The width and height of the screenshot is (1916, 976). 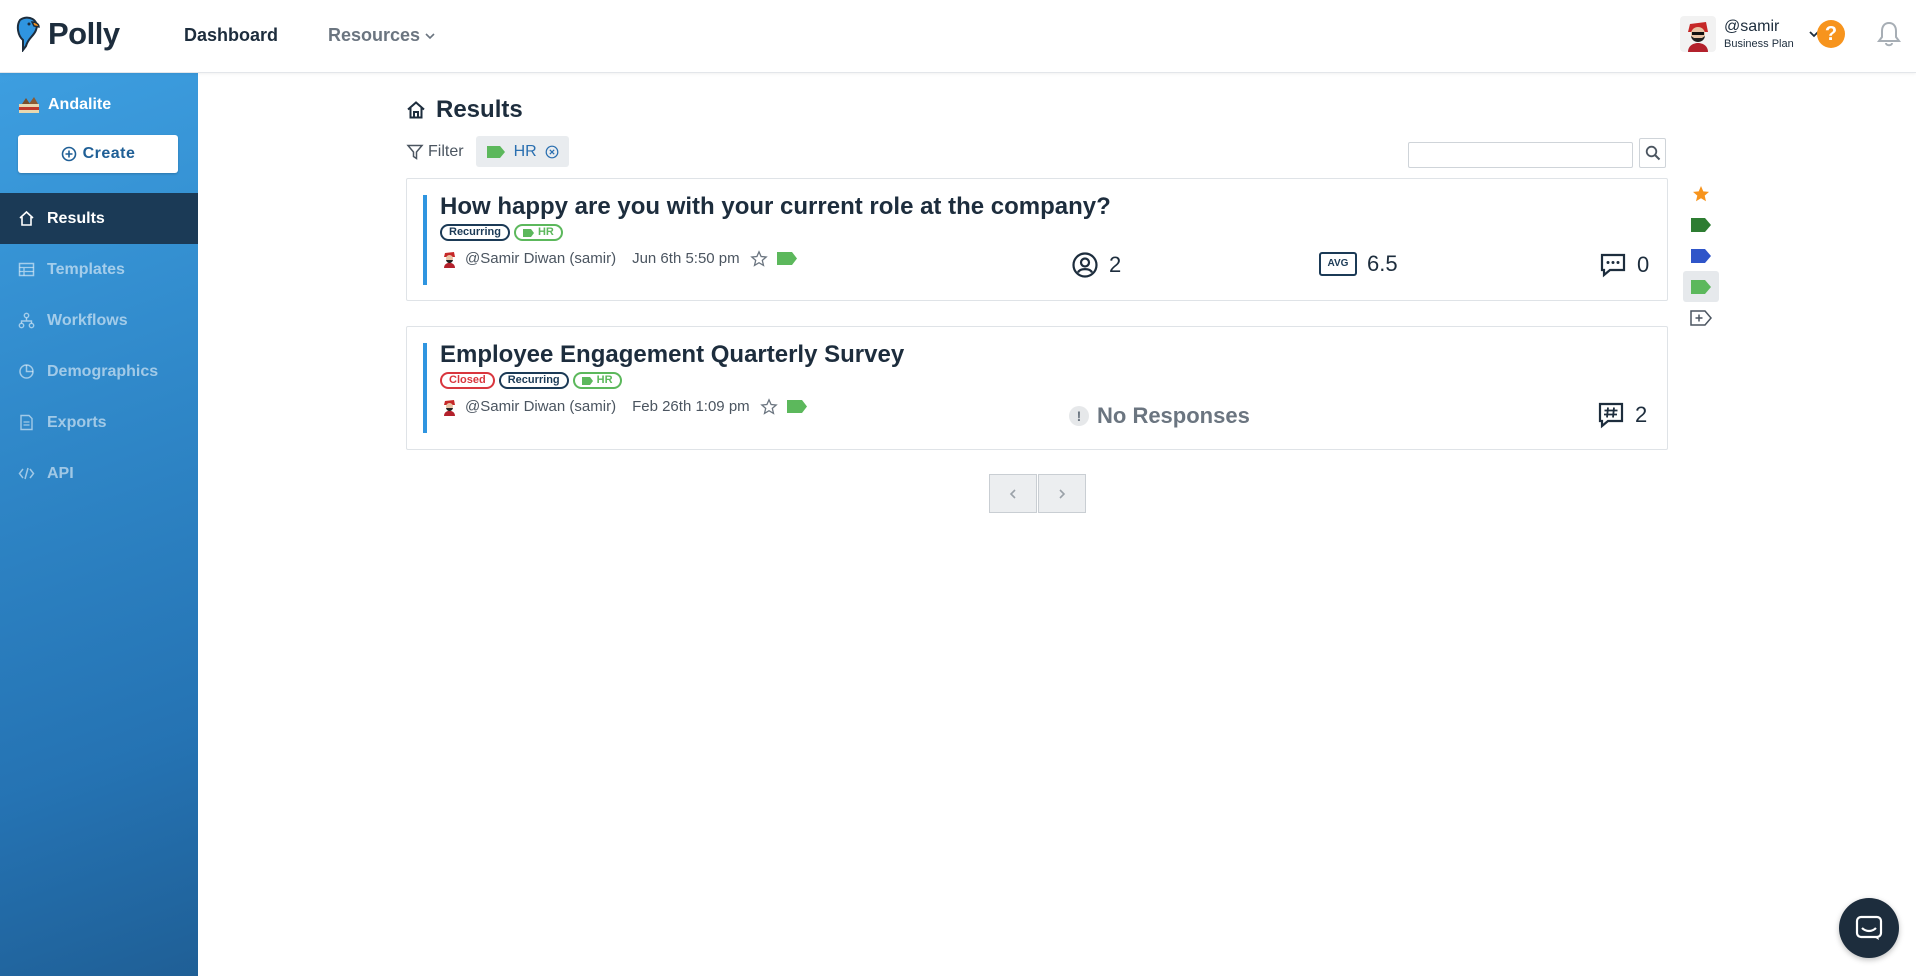 What do you see at coordinates (552, 152) in the screenshot?
I see `remove-filter-icon` at bounding box center [552, 152].